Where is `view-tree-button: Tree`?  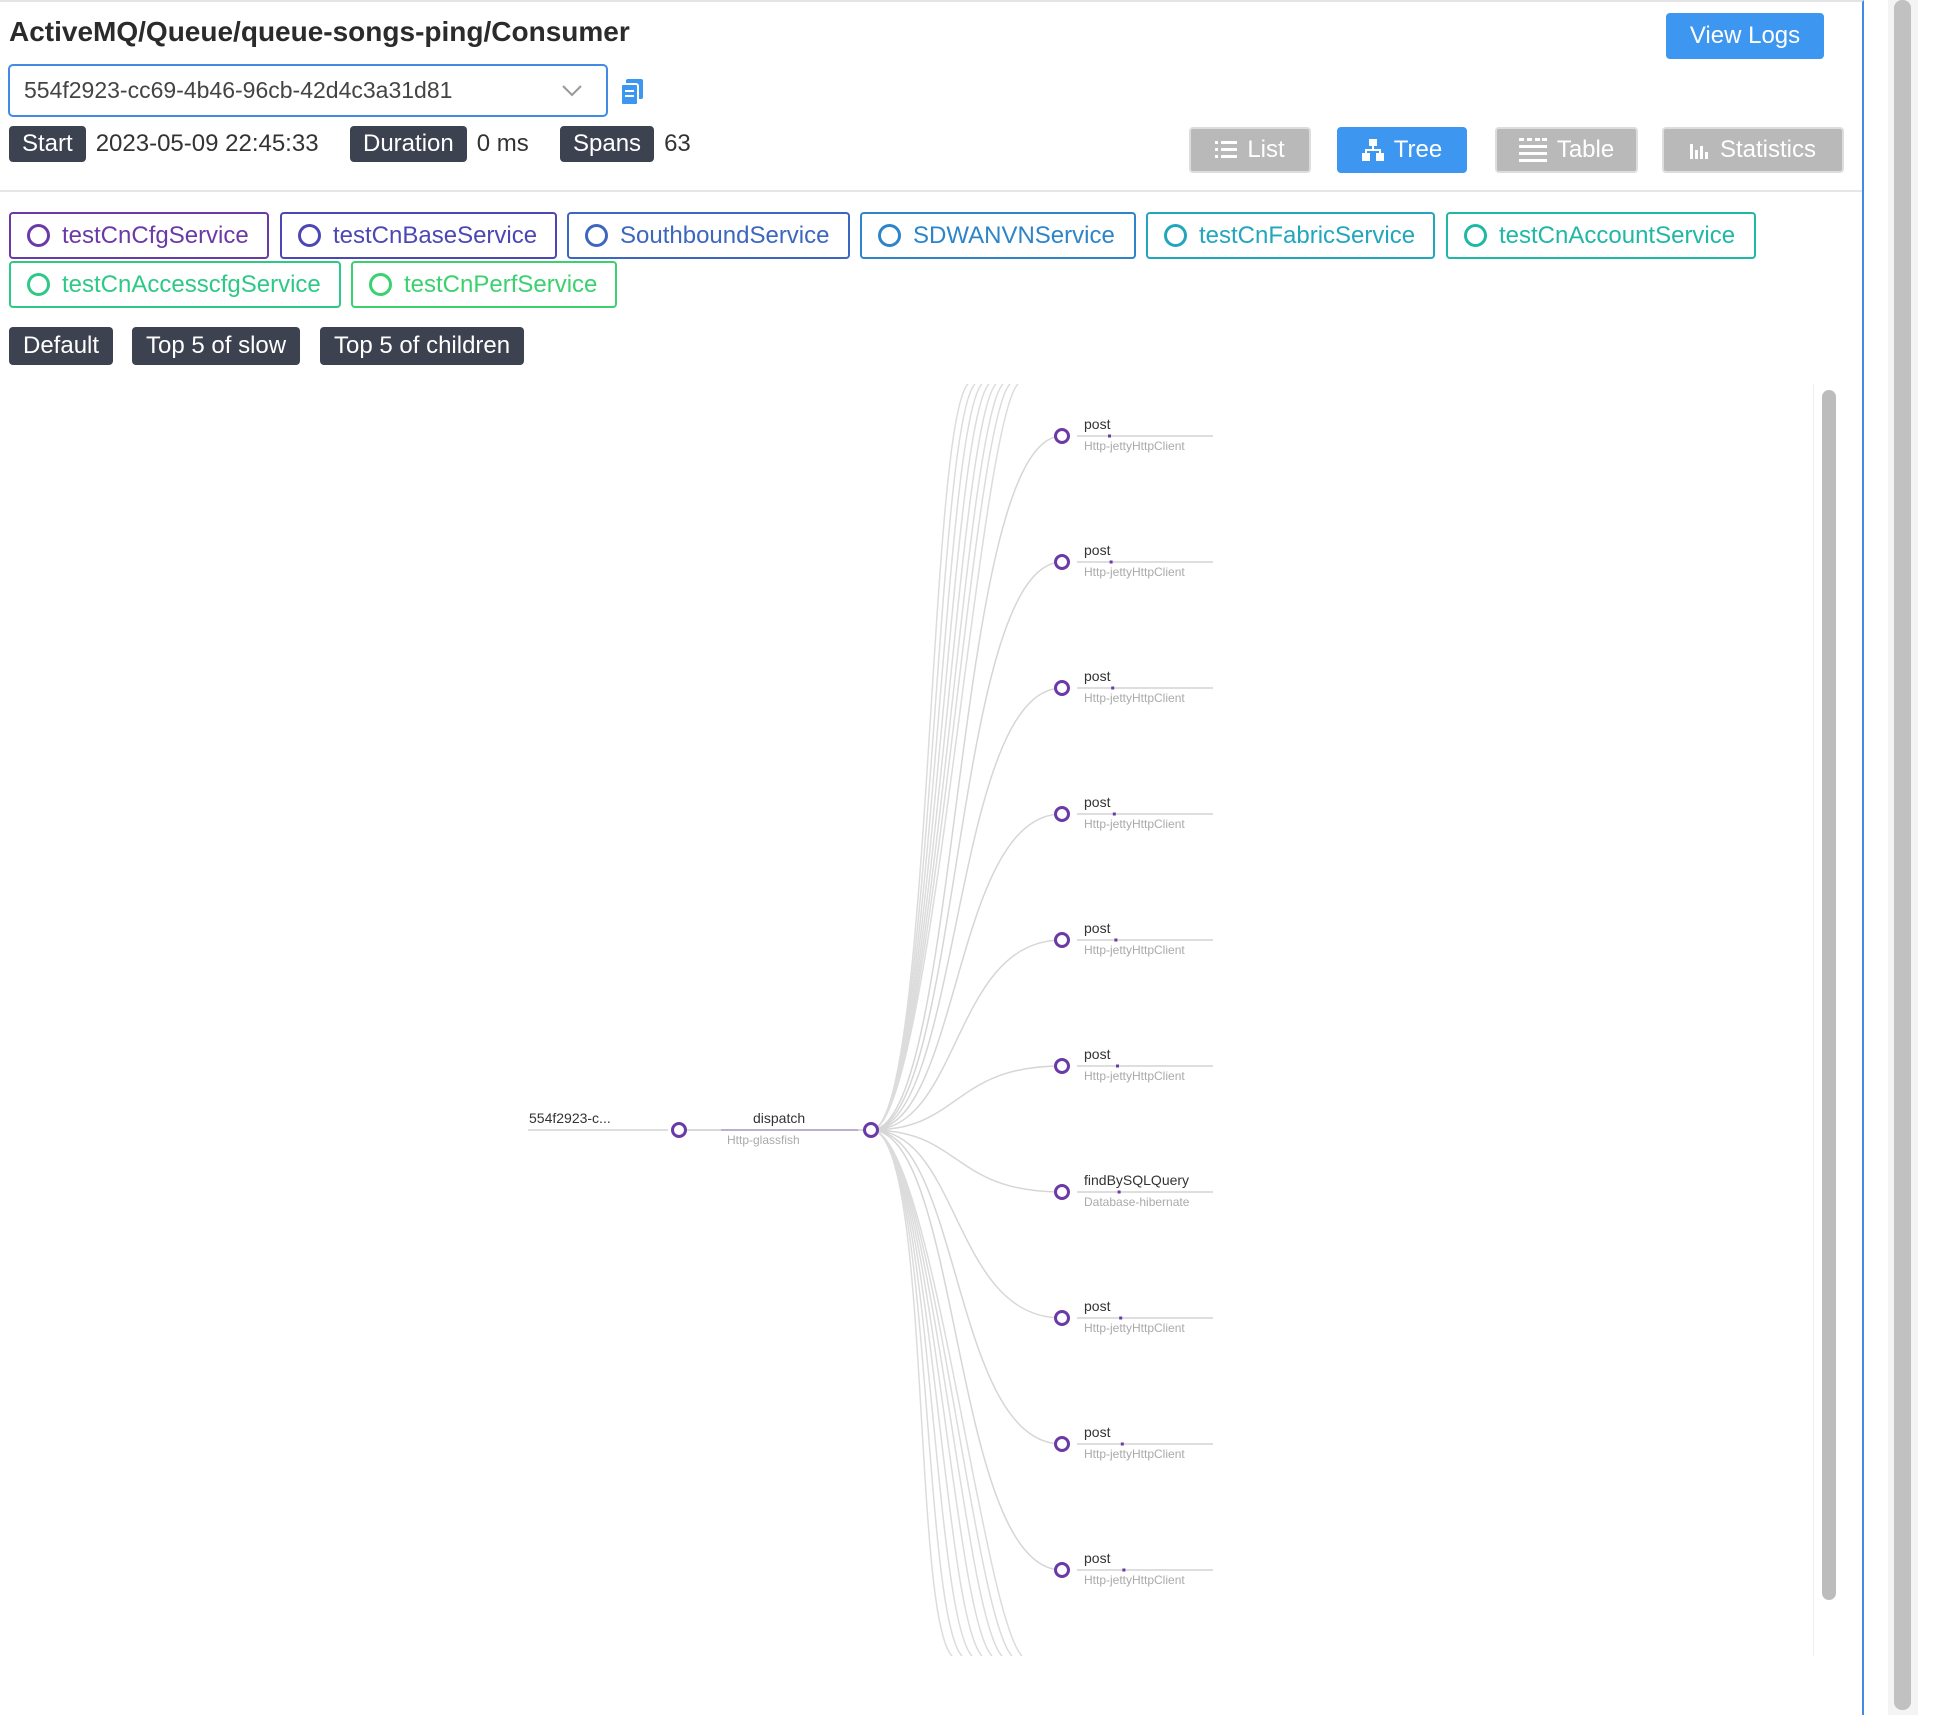
view-tree-button: Tree is located at coordinates (1402, 150).